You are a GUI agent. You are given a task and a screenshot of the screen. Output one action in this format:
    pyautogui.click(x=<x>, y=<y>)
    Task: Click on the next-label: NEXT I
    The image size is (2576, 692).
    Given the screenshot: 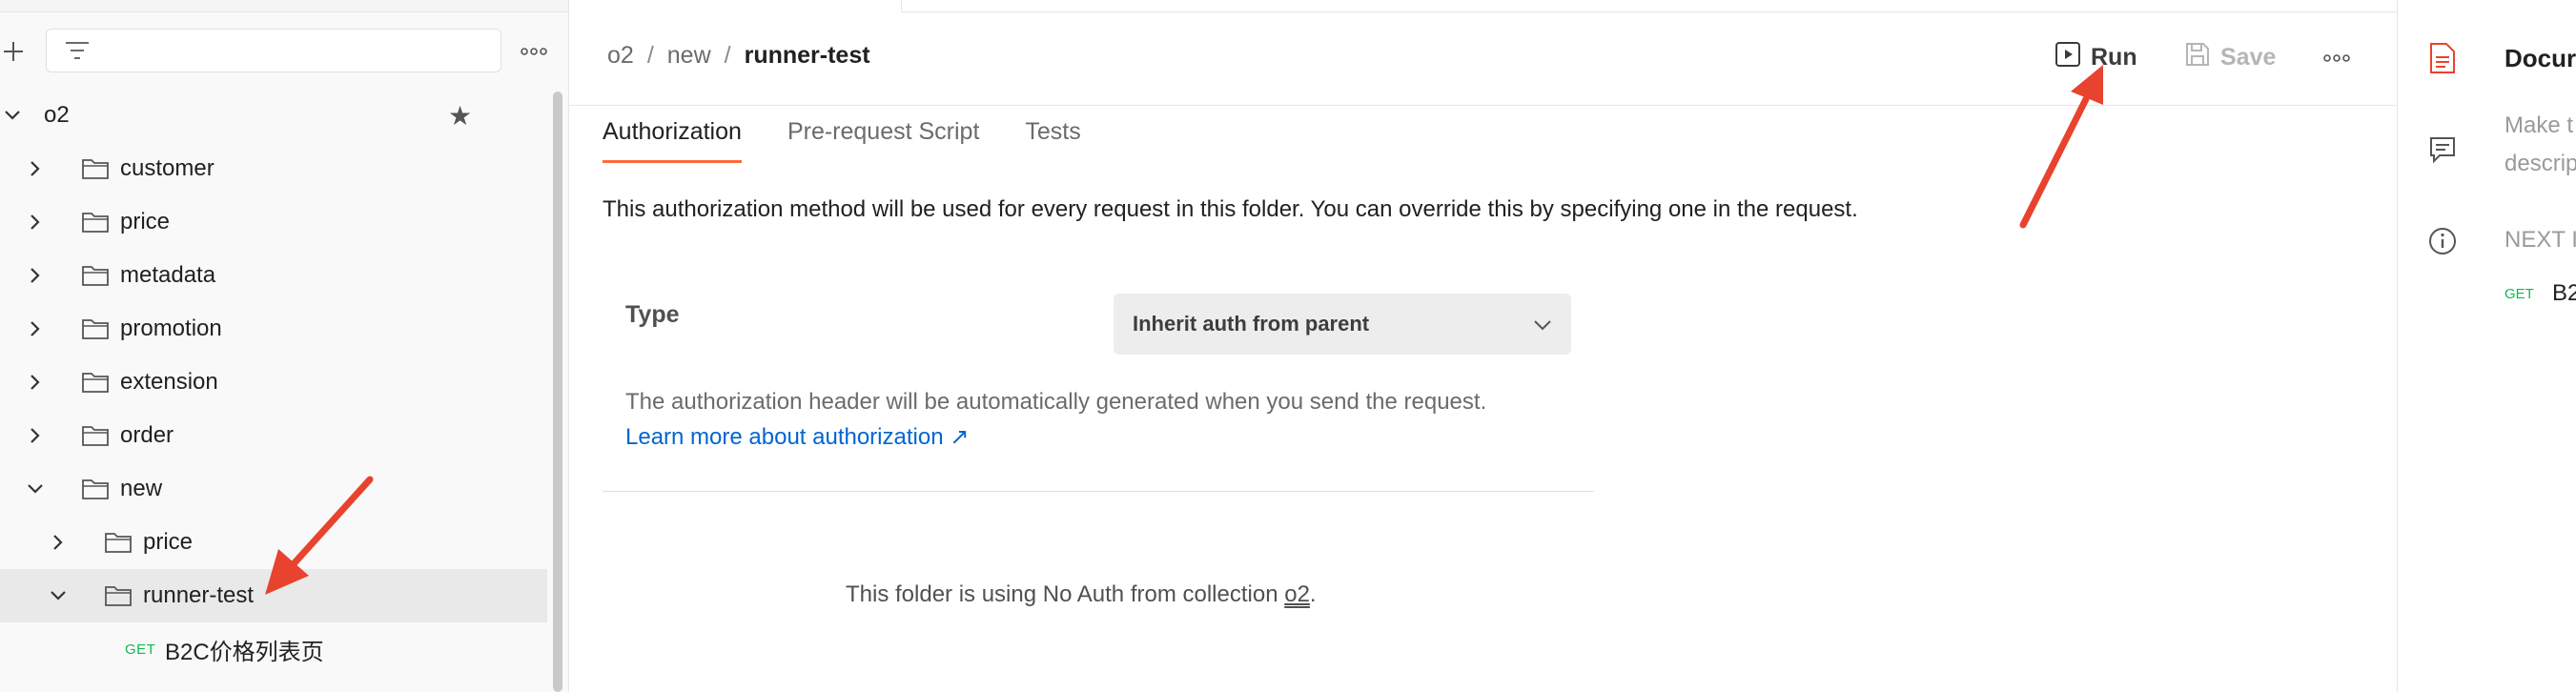 What is the action you would take?
    pyautogui.click(x=2540, y=240)
    